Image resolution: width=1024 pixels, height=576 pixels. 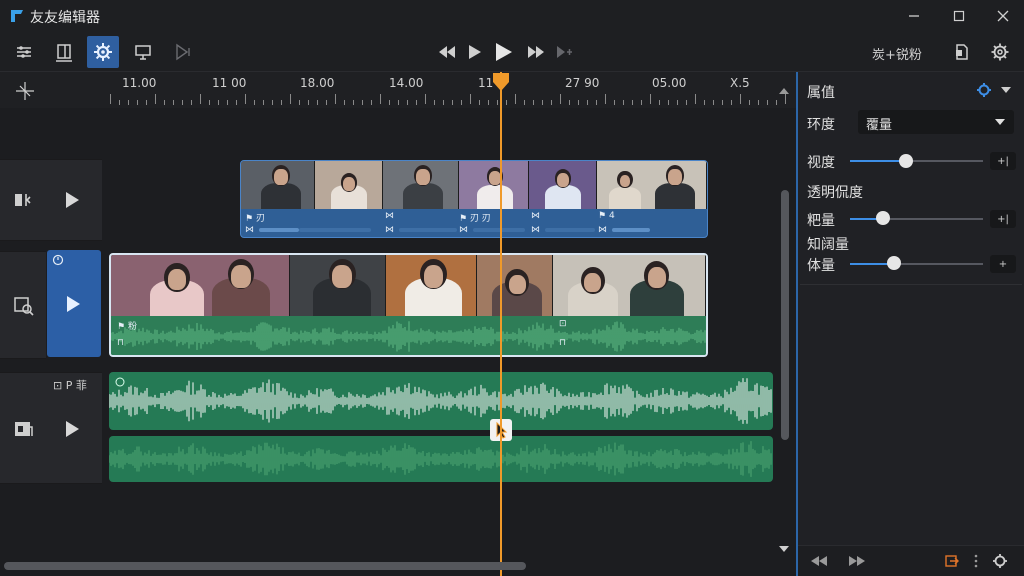 What do you see at coordinates (936, 122) in the screenshot?
I see `env-select: 覆量` at bounding box center [936, 122].